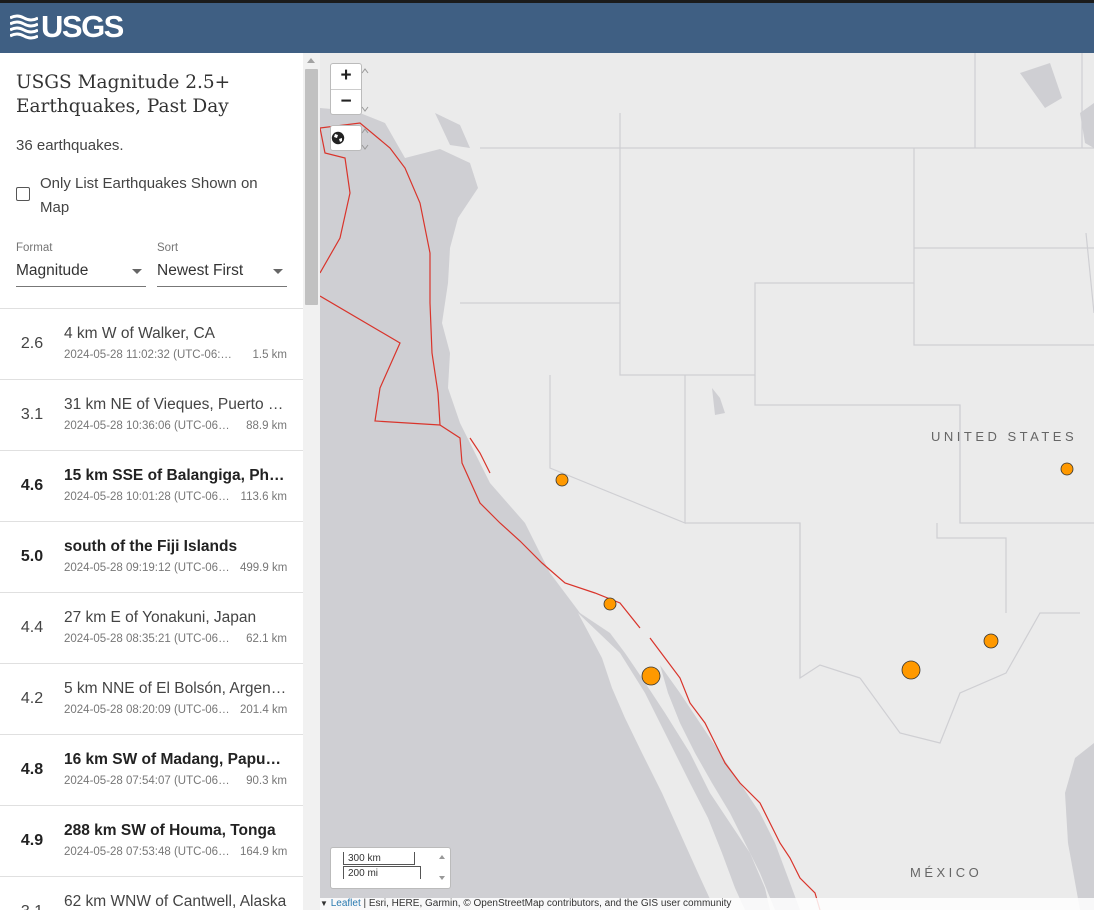 This screenshot has height=910, width=1094. What do you see at coordinates (264, 852) in the screenshot?
I see `depth: 164.9 km` at bounding box center [264, 852].